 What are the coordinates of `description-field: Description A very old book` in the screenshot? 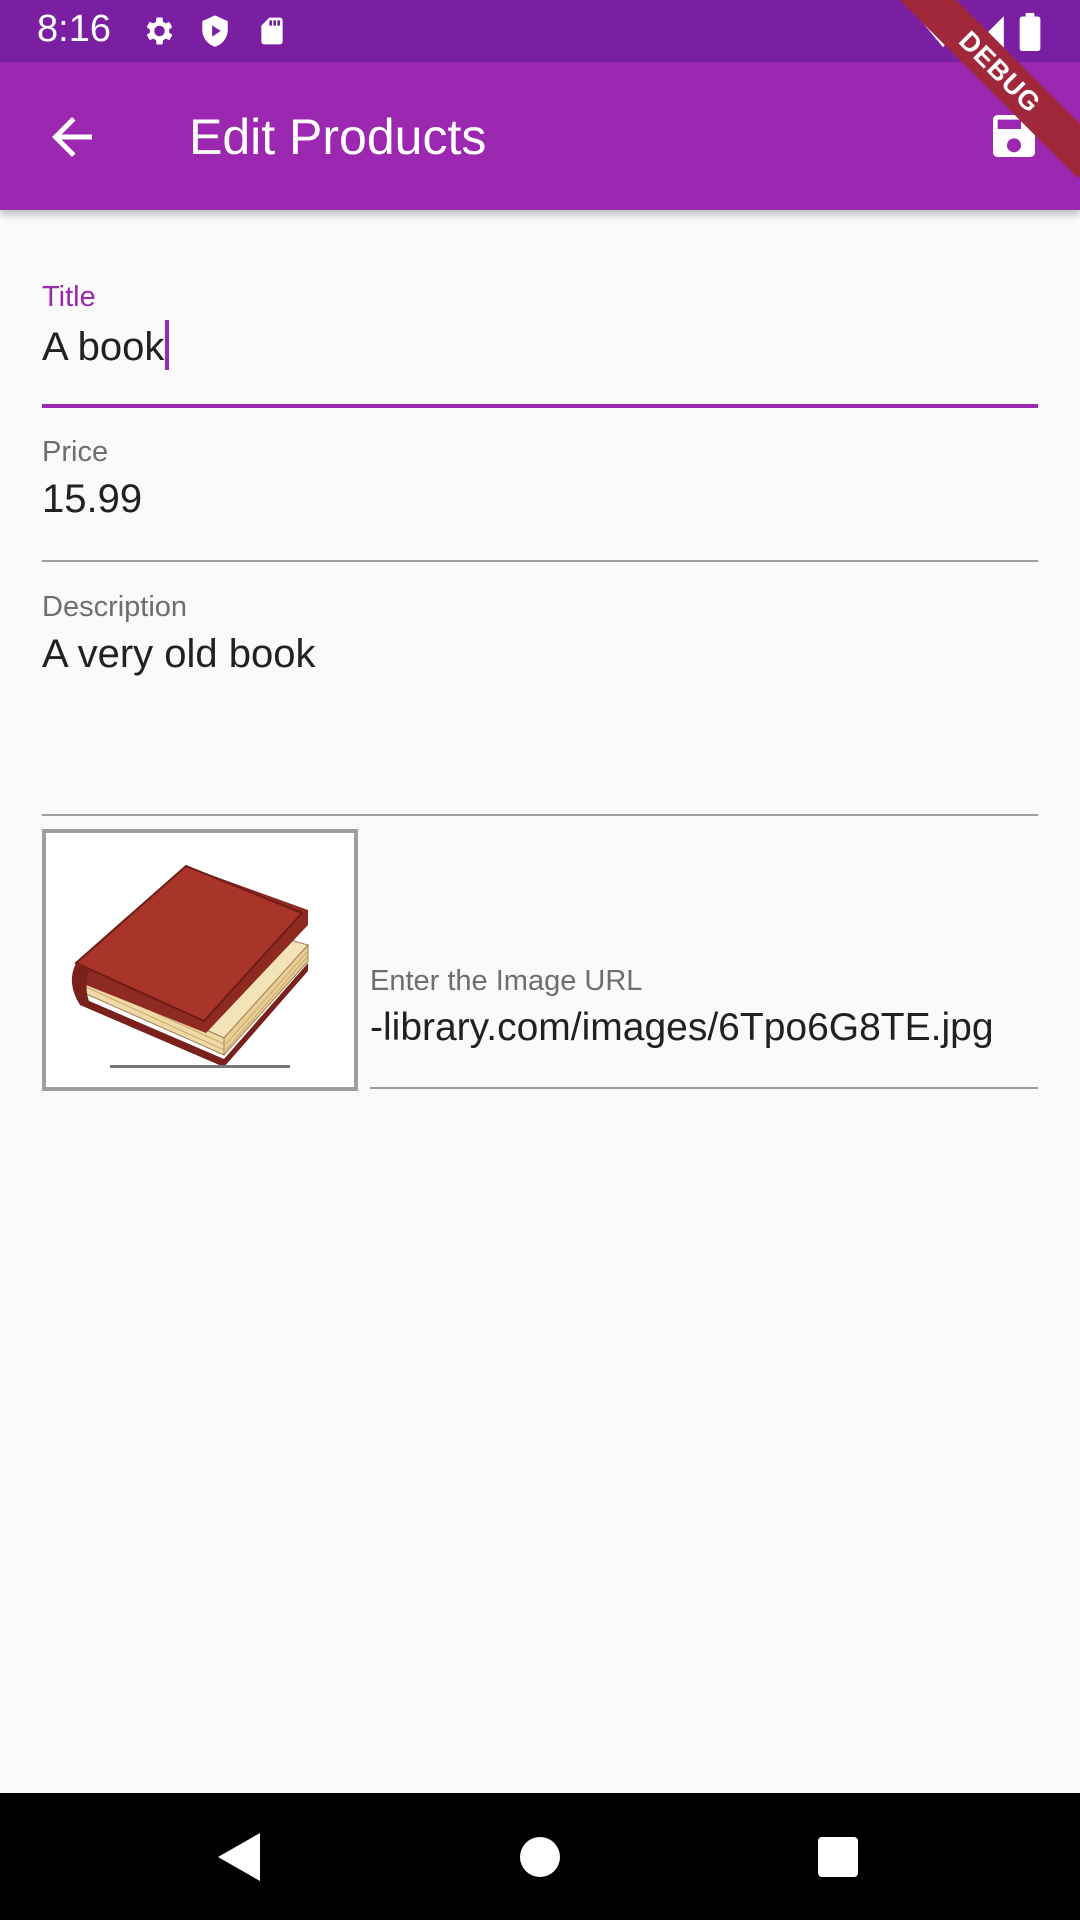 It's located at (540, 704).